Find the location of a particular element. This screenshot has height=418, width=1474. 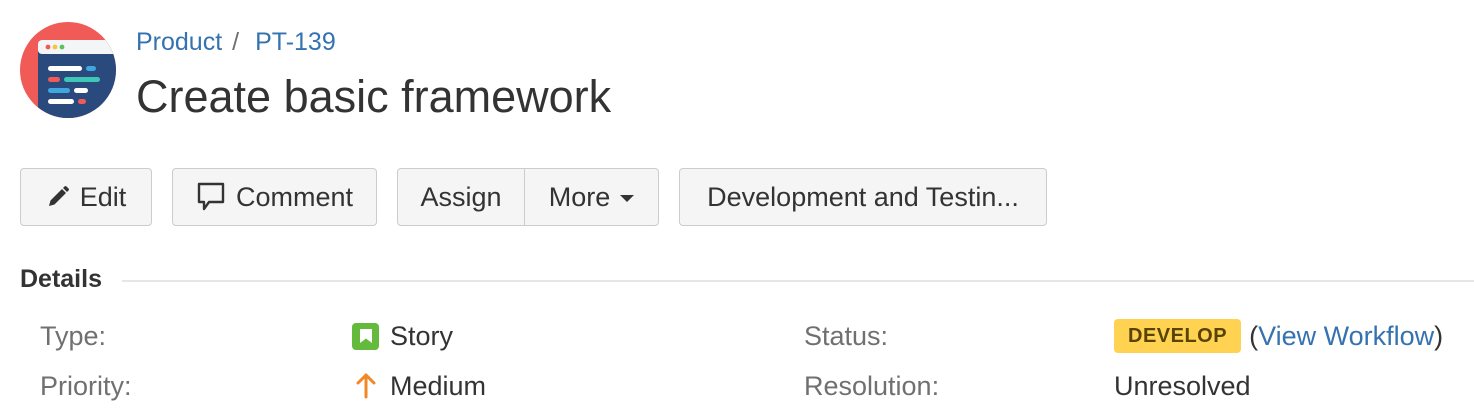

details-heading: Details is located at coordinates (61, 279).